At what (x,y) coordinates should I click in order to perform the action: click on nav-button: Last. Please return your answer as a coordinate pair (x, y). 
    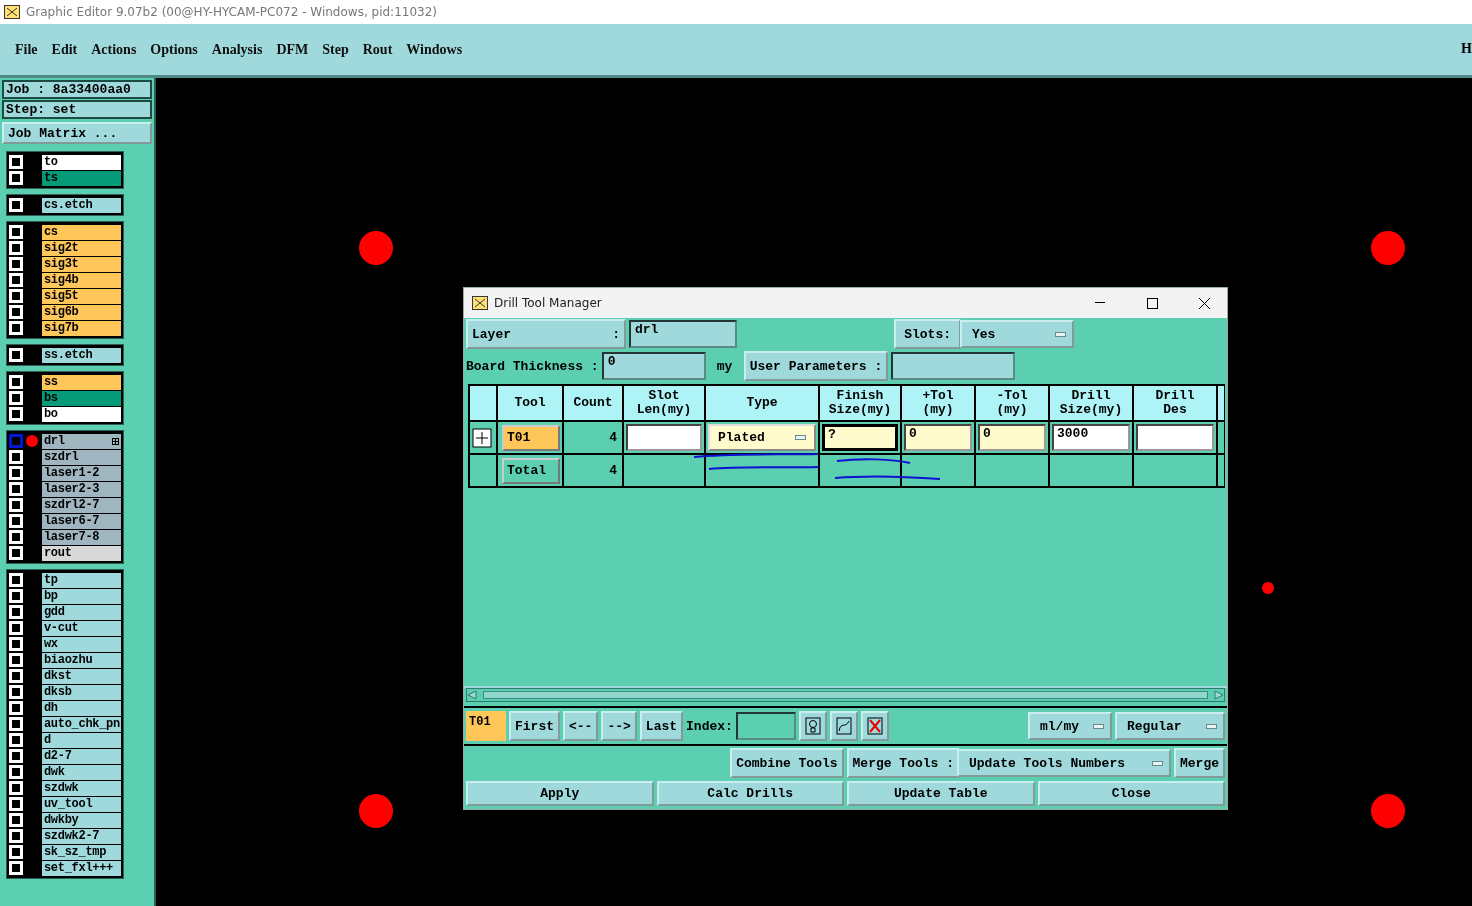
    Looking at the image, I should click on (661, 726).